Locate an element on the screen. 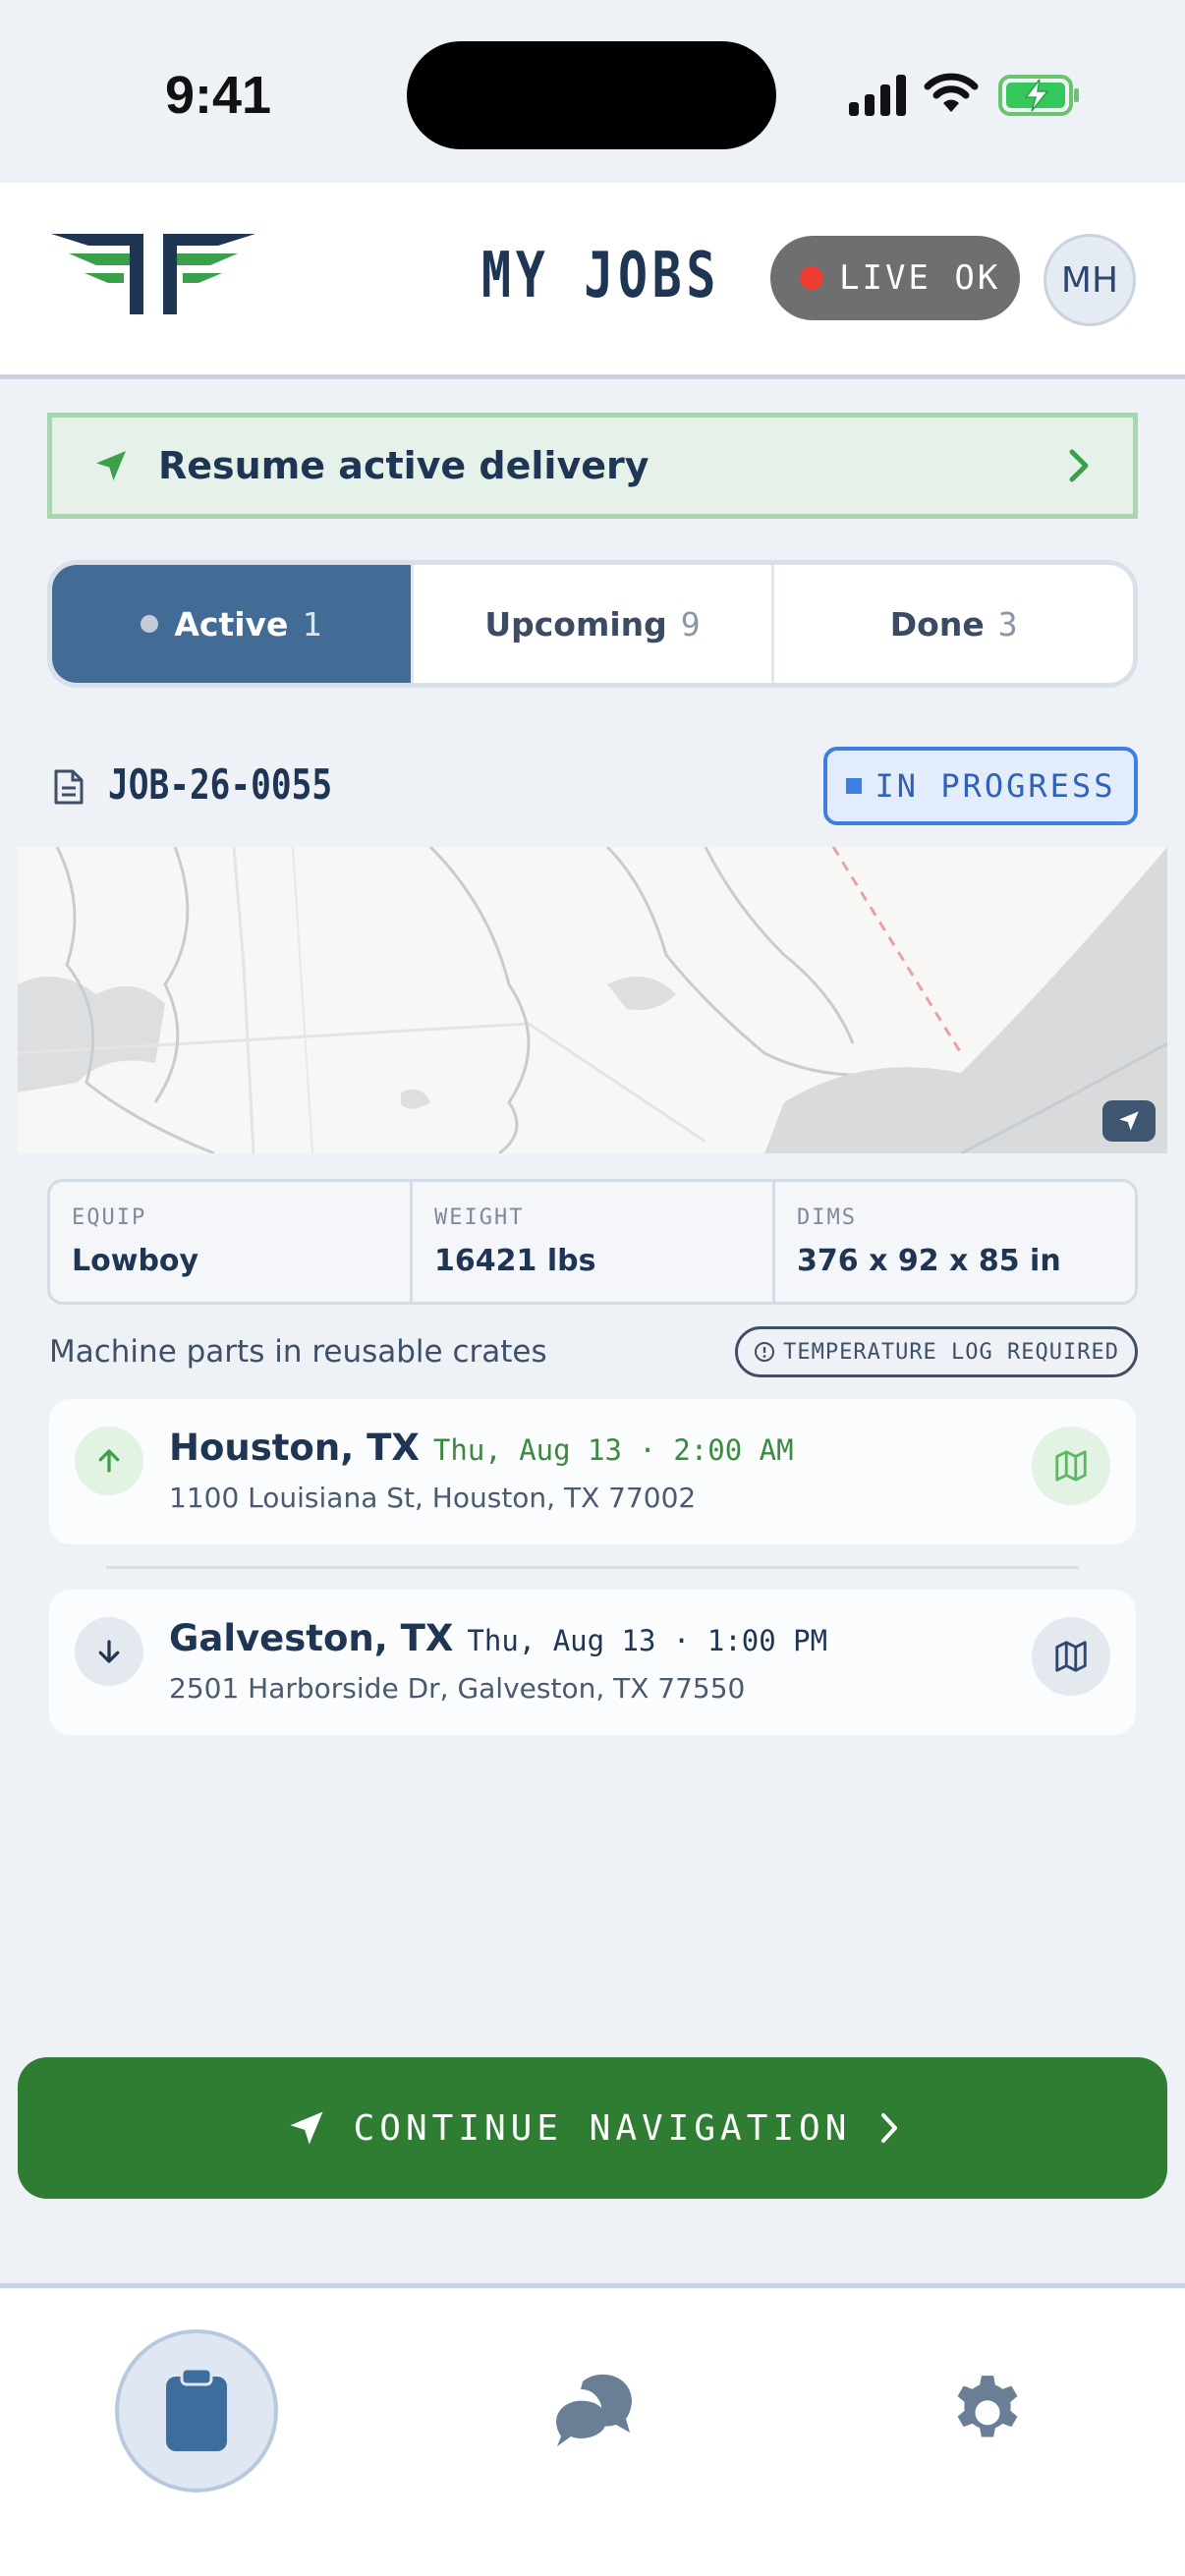 The image size is (1185, 2576). spec-value: 16421 lbs is located at coordinates (515, 1261).